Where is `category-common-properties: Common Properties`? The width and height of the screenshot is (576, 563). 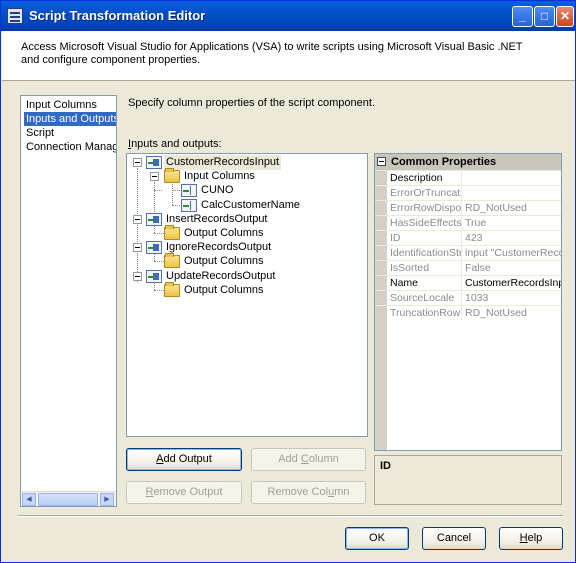 category-common-properties: Common Properties is located at coordinates (468, 162).